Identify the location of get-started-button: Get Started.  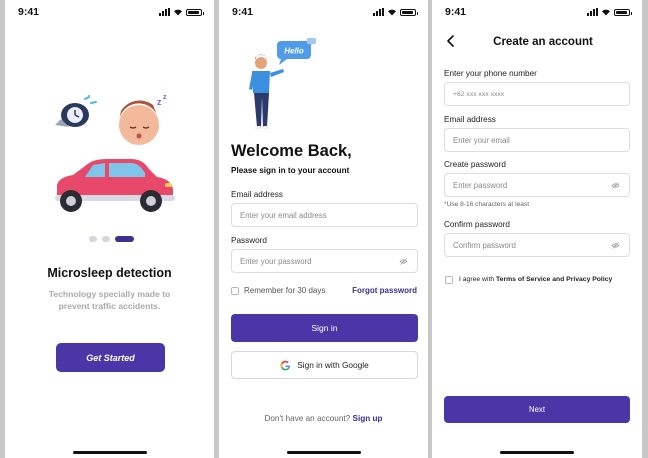
(110, 357).